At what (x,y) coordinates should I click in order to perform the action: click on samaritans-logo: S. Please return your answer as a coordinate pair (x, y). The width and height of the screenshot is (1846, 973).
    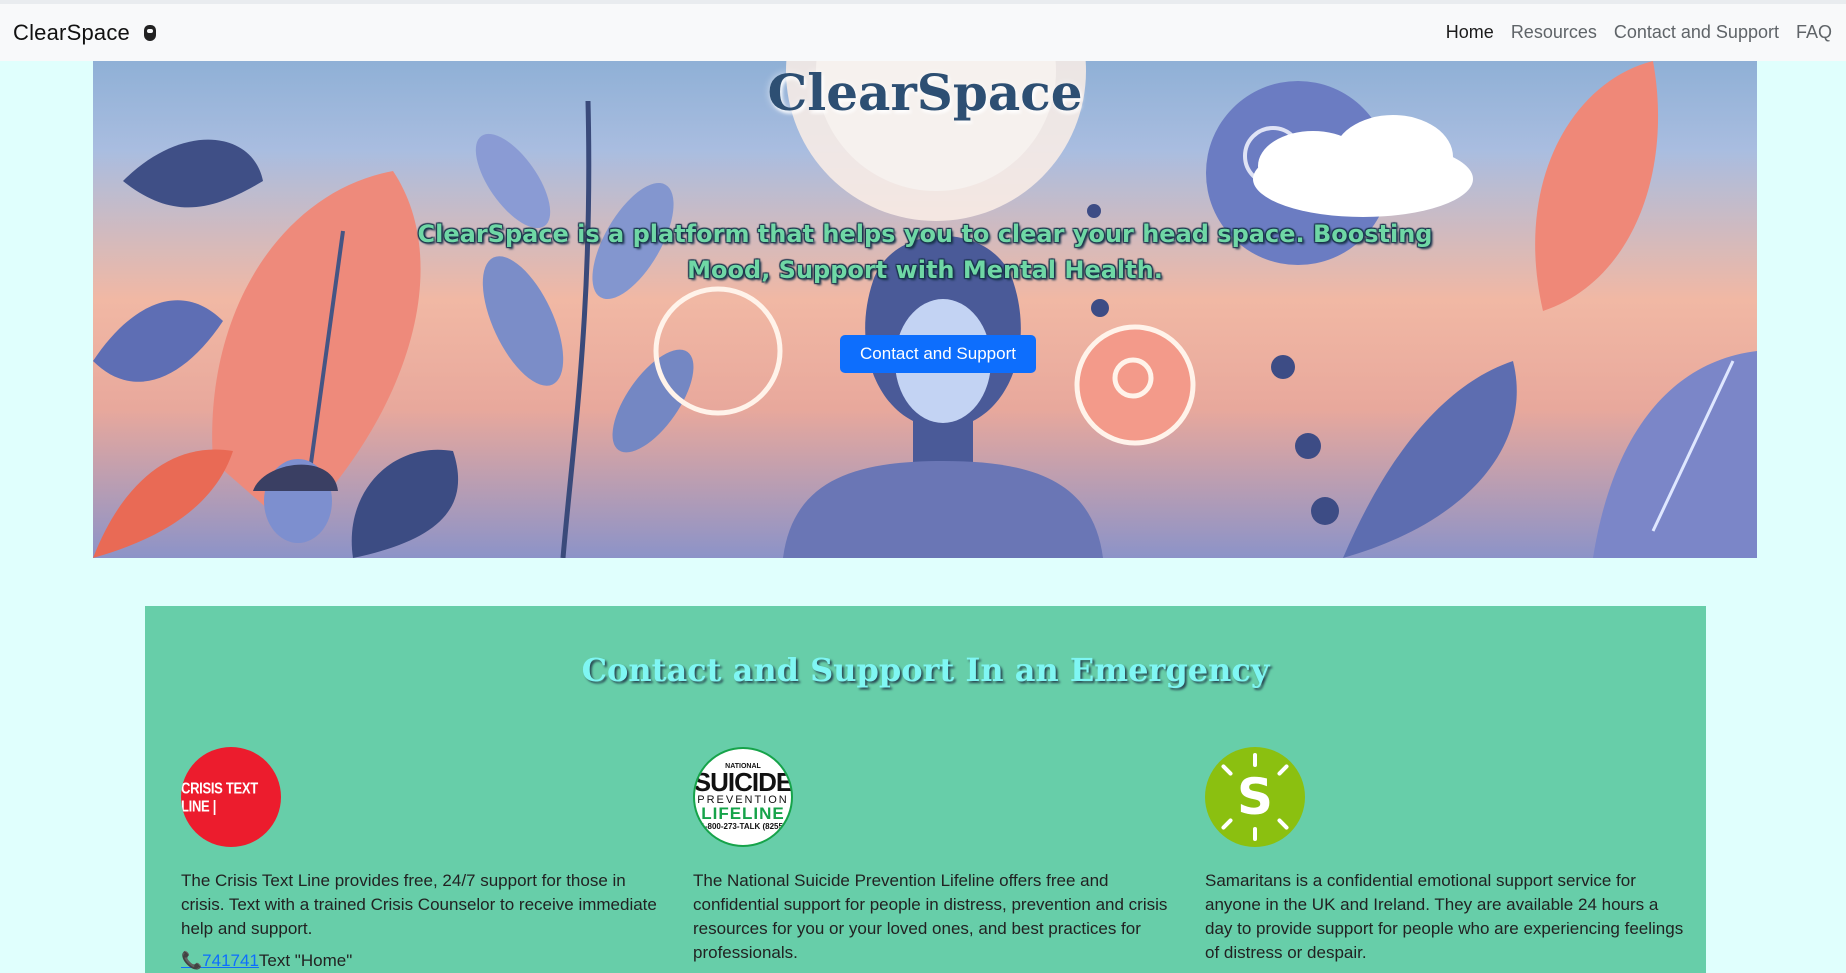
    Looking at the image, I should click on (1255, 797).